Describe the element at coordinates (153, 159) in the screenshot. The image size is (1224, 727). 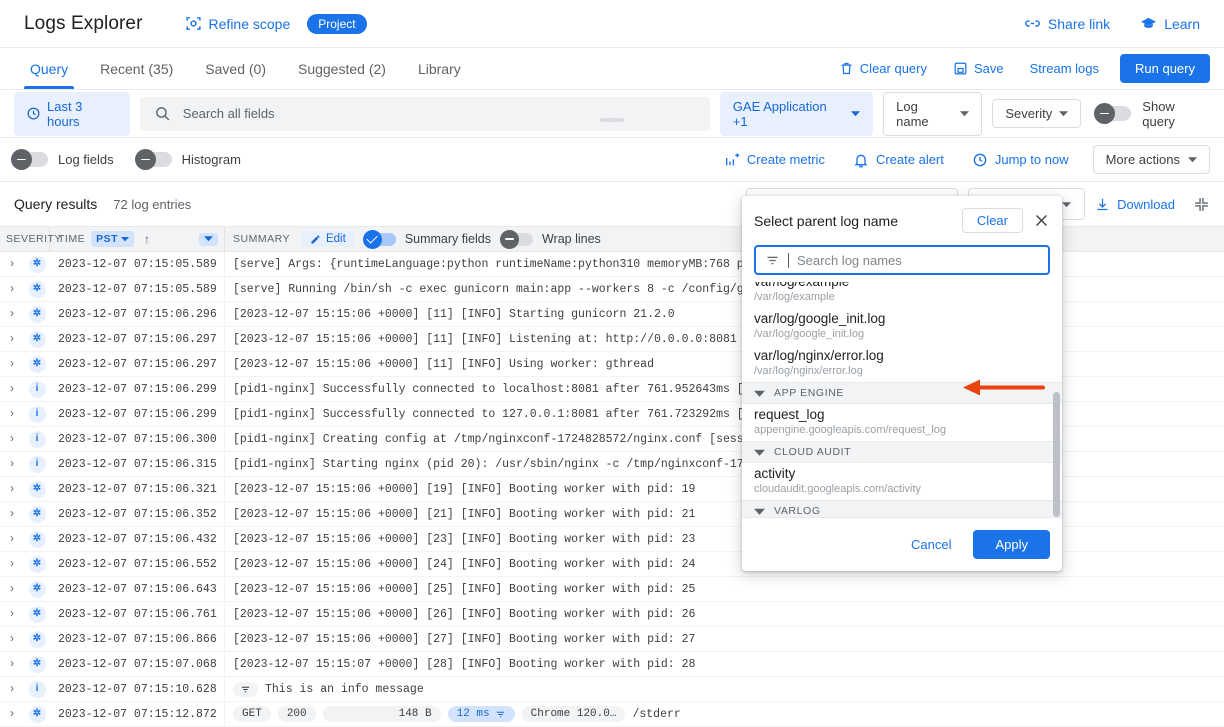
I see `histogram-toggle` at that location.